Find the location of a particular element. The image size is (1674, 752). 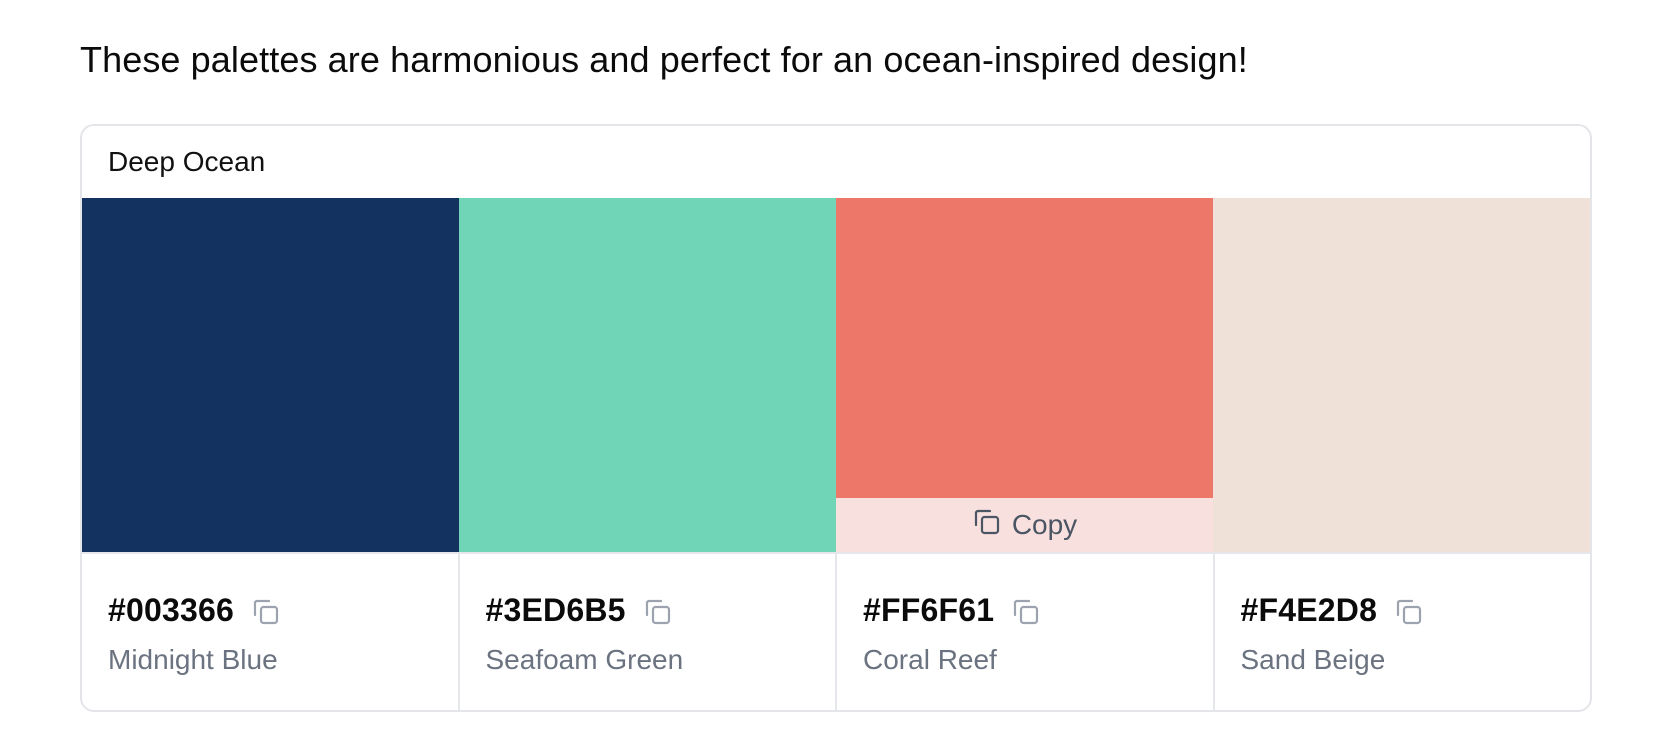

swatch-copy-button: Copy is located at coordinates (1024, 525).